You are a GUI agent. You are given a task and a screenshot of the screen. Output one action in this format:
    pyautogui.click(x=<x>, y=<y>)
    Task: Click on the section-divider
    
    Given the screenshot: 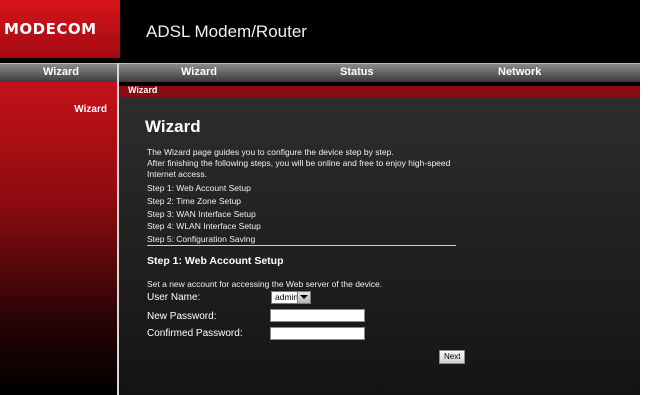 What is the action you would take?
    pyautogui.click(x=301, y=245)
    